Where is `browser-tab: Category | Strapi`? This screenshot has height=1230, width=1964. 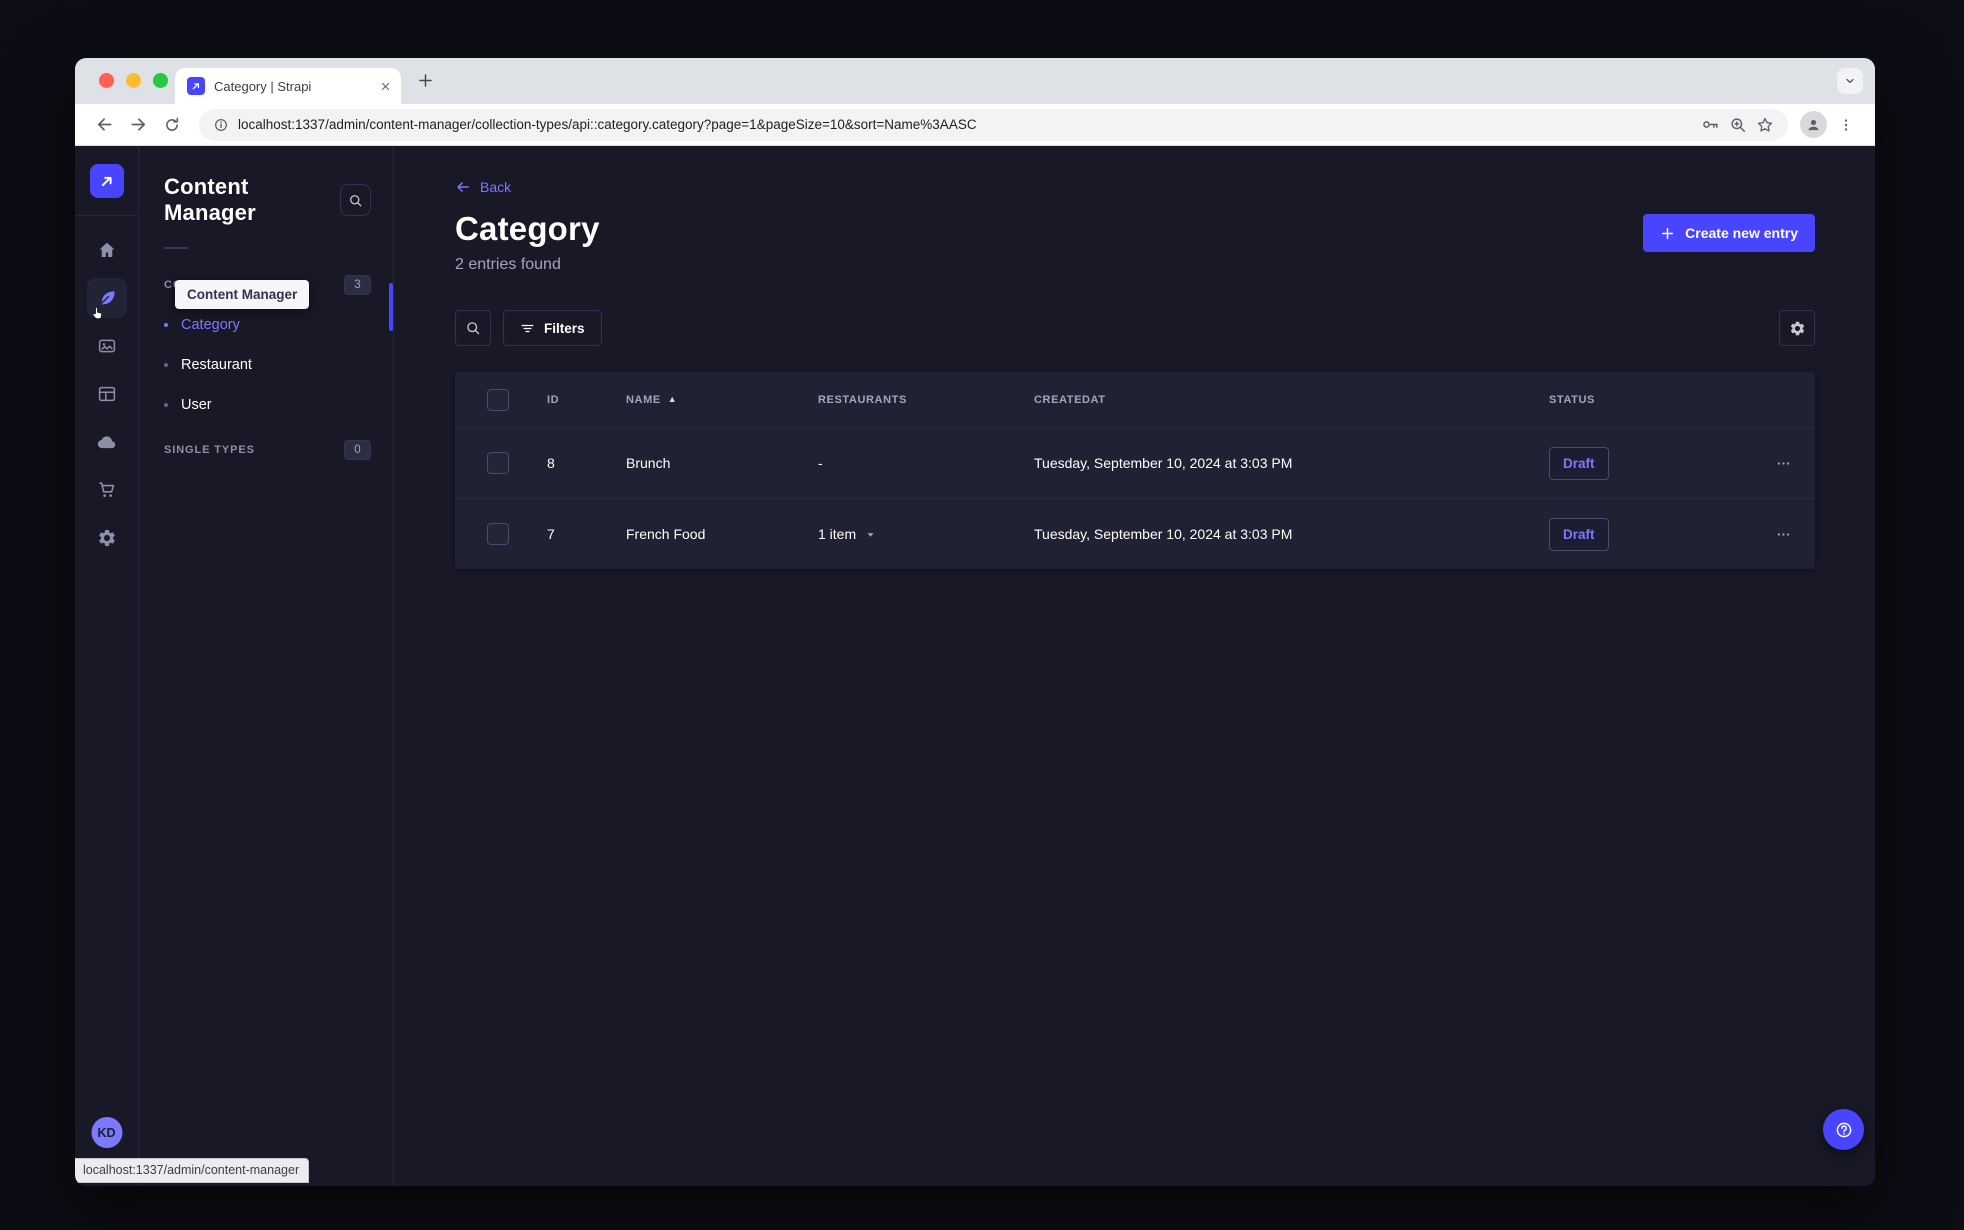 browser-tab: Category | Strapi is located at coordinates (288, 86).